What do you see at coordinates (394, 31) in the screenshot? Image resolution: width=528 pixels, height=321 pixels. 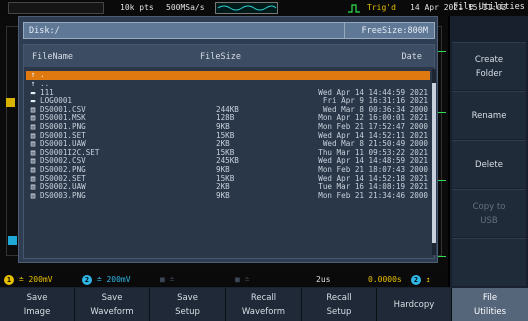 I see `free-space: FreeSize:800M` at bounding box center [394, 31].